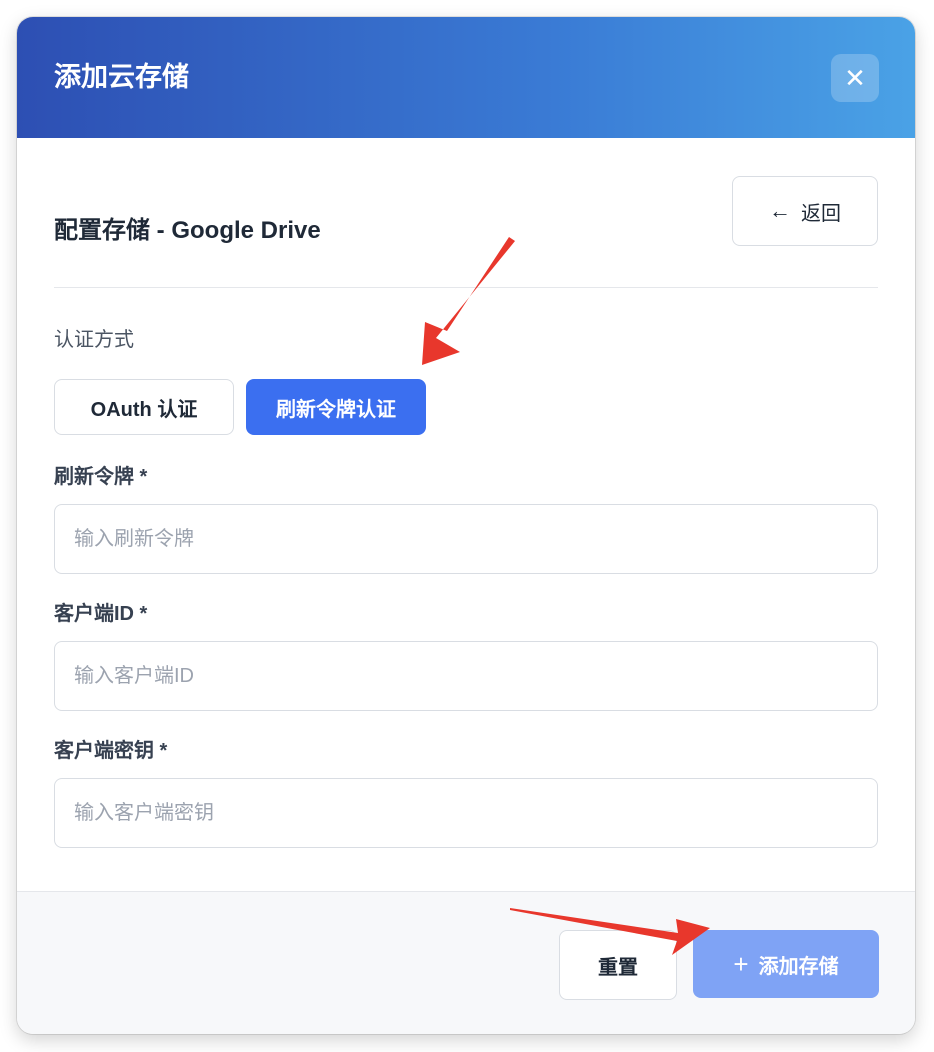 This screenshot has height=1052, width=934. What do you see at coordinates (111, 751) in the screenshot?
I see `client-secret-label: 客户端密钥 *` at bounding box center [111, 751].